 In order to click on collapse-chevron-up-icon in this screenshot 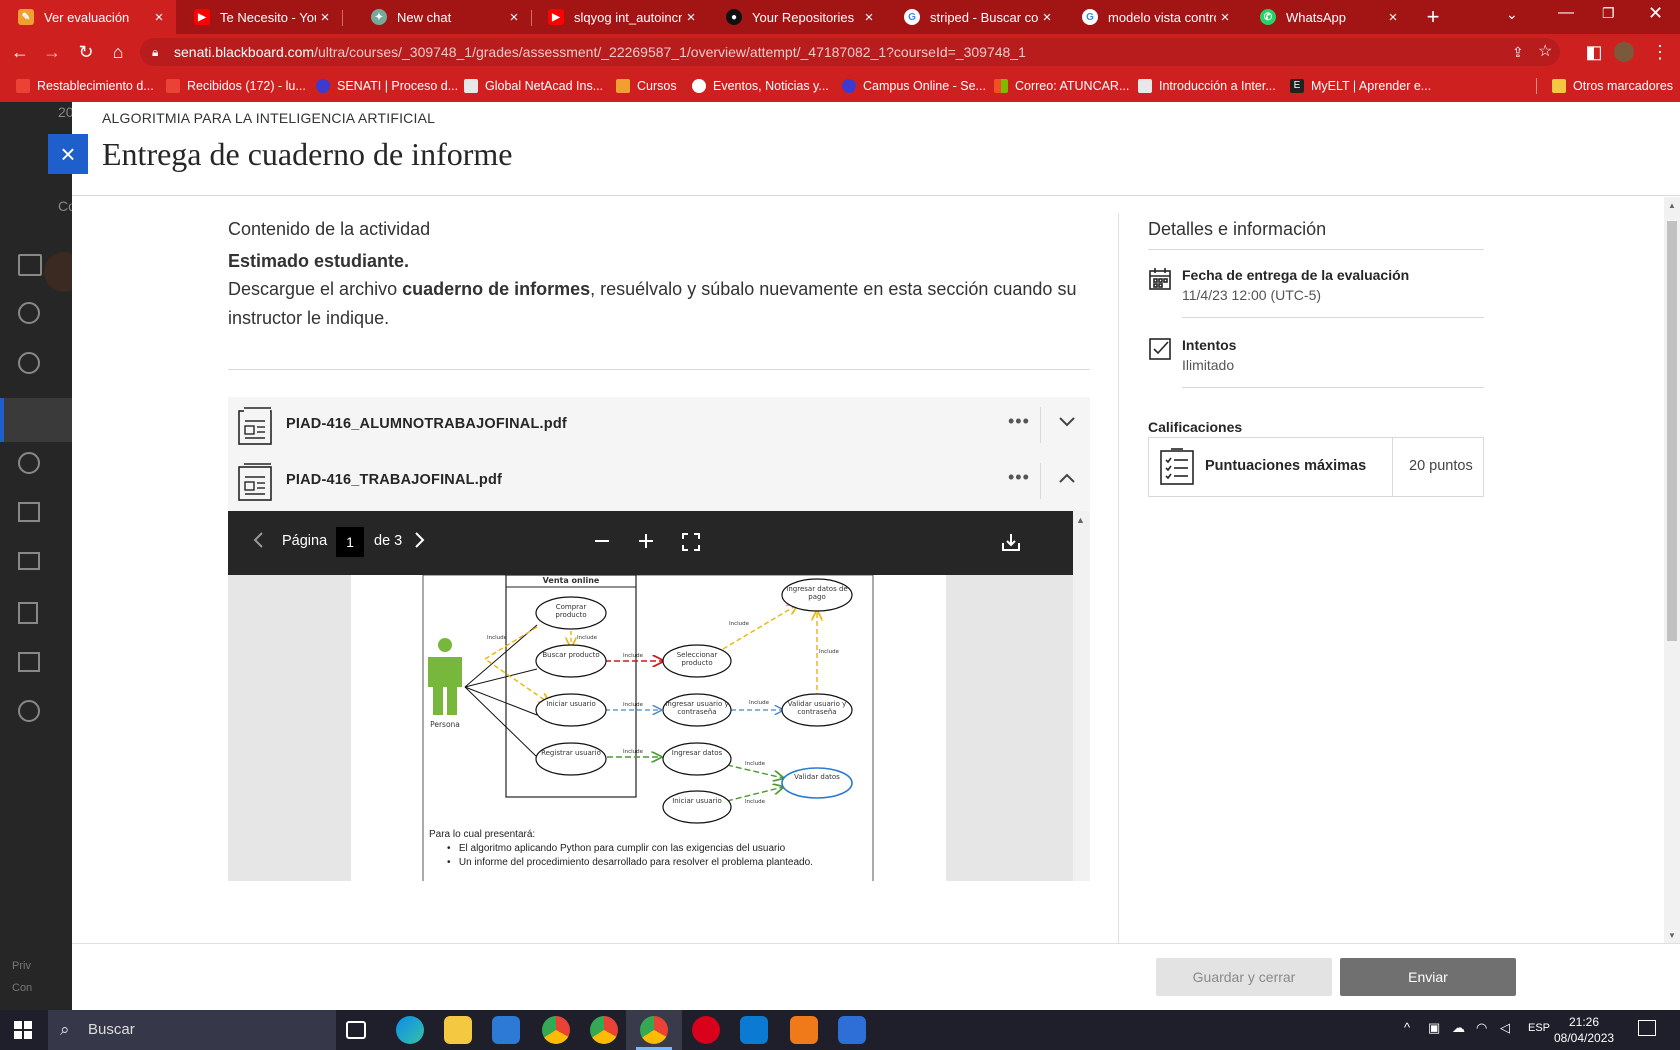, I will do `click(1067, 480)`.